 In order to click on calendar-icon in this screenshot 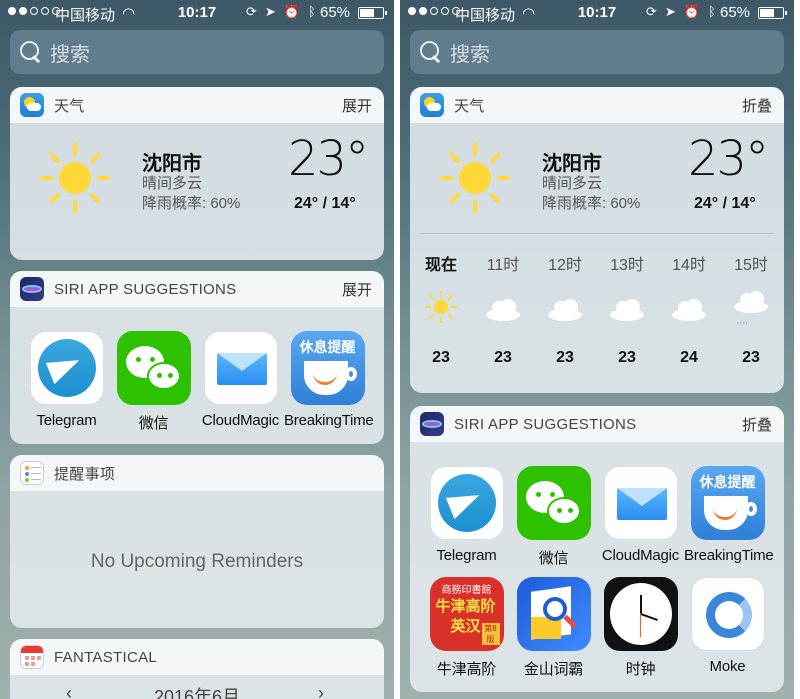, I will do `click(32, 657)`.